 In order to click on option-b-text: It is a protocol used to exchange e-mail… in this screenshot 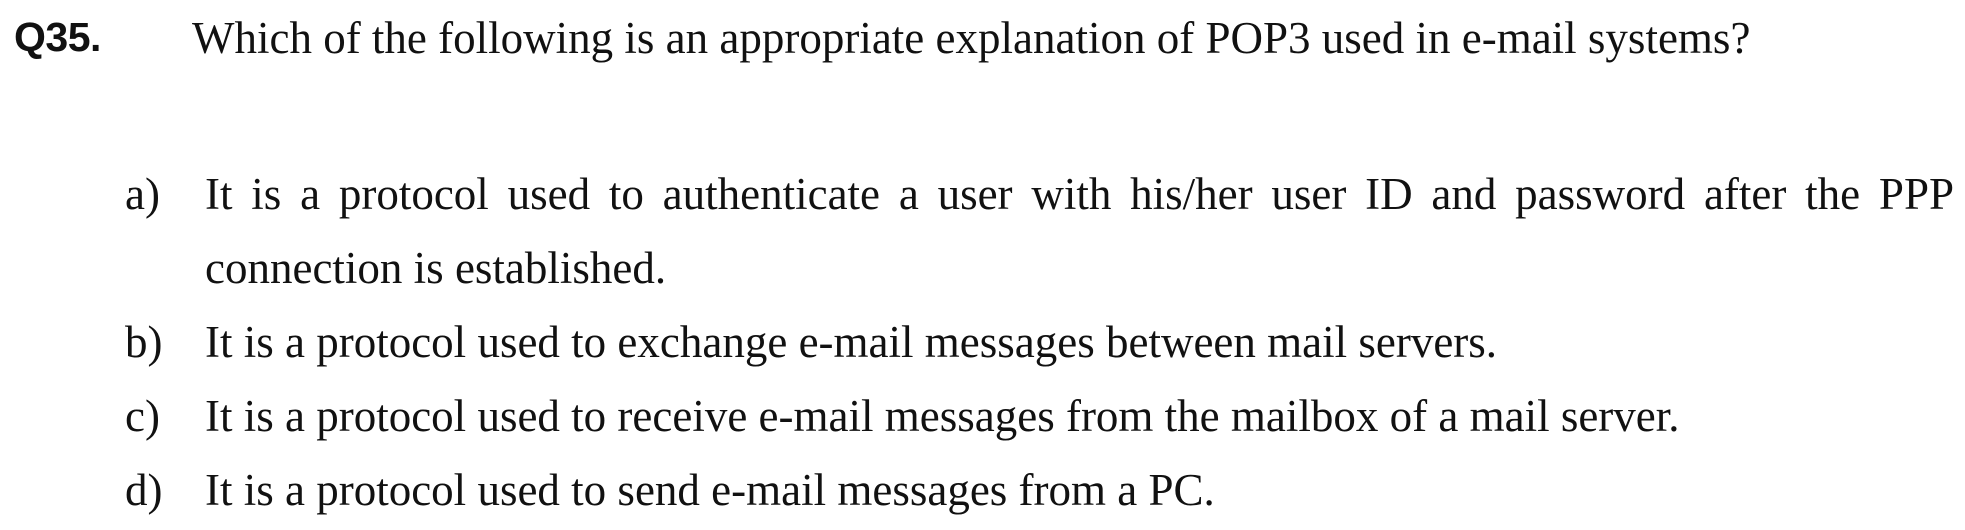, I will do `click(851, 342)`.